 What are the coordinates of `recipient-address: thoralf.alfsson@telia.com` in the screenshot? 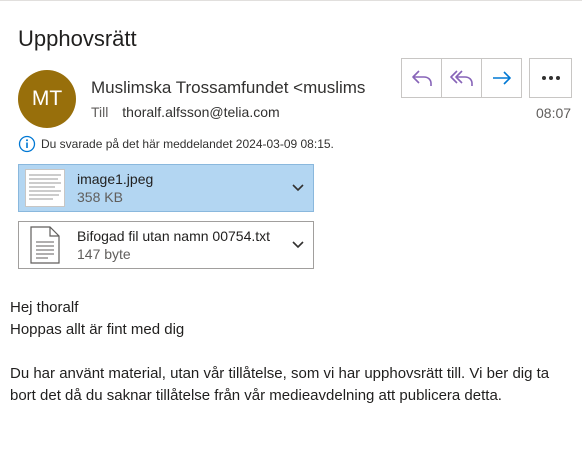 It's located at (200, 112).